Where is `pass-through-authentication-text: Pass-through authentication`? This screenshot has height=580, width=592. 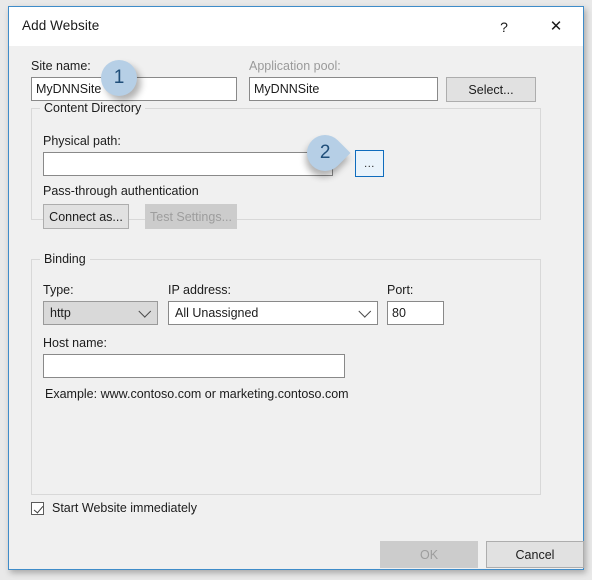 pass-through-authentication-text: Pass-through authentication is located at coordinates (121, 191).